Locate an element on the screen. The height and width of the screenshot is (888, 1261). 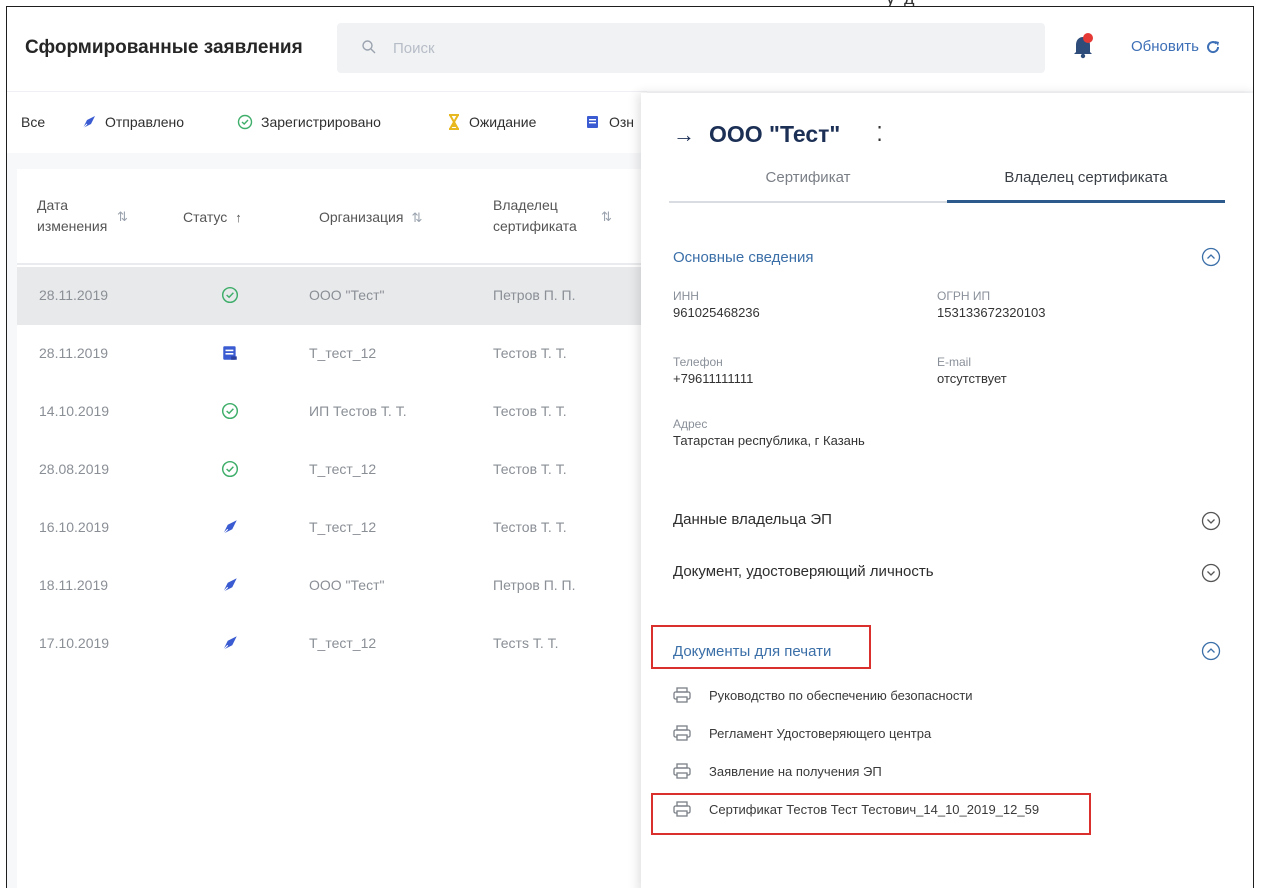
panel-title-text: ООО "Тест" is located at coordinates (775, 134).